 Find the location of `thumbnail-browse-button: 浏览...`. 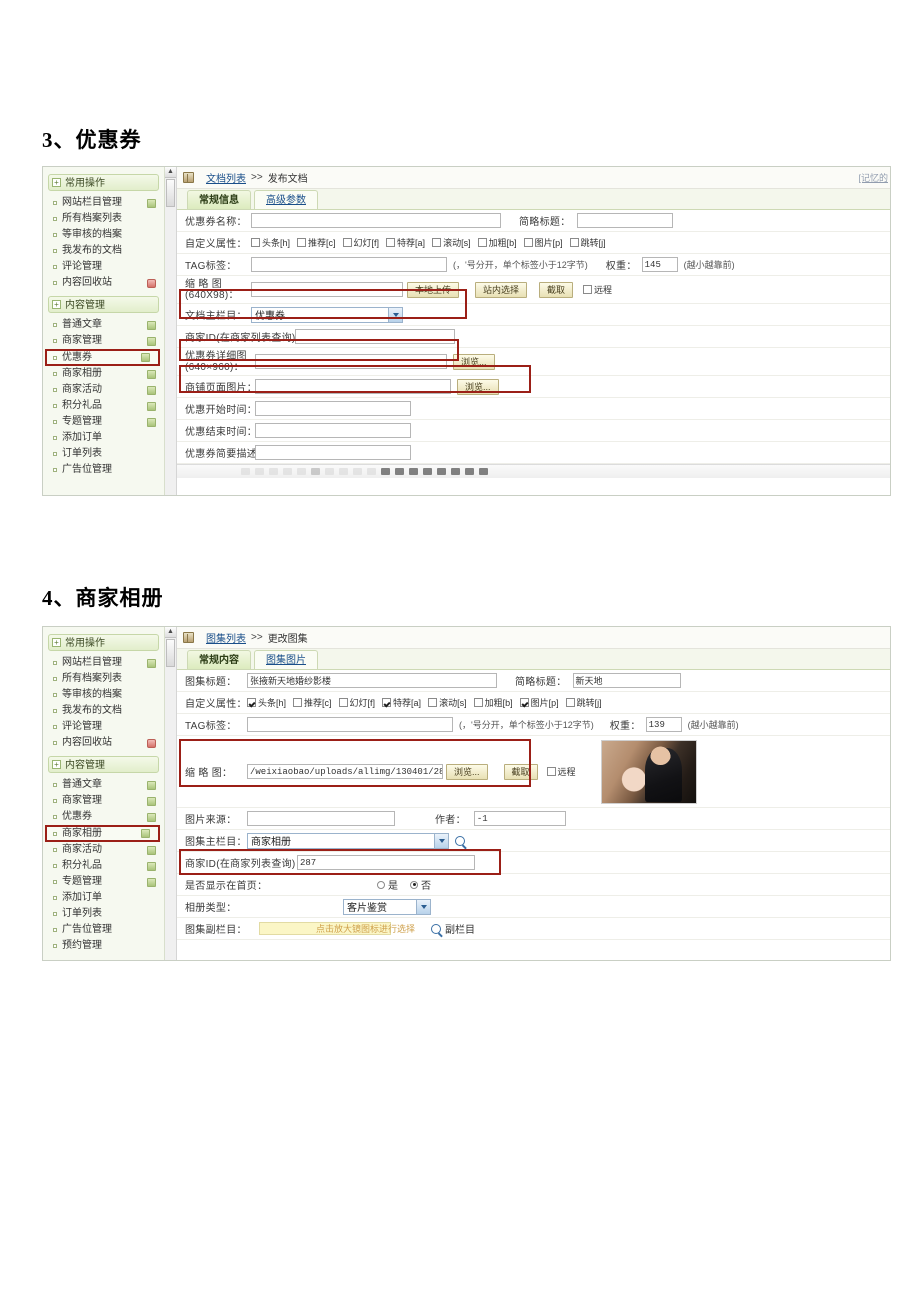

thumbnail-browse-button: 浏览... is located at coordinates (467, 771).